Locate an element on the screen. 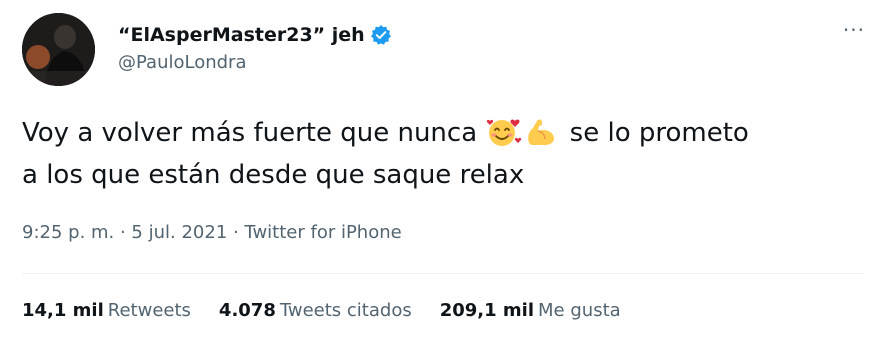 This screenshot has height=345, width=887. author-name-row: “ElAsperMaster23” jeh is located at coordinates (255, 35).